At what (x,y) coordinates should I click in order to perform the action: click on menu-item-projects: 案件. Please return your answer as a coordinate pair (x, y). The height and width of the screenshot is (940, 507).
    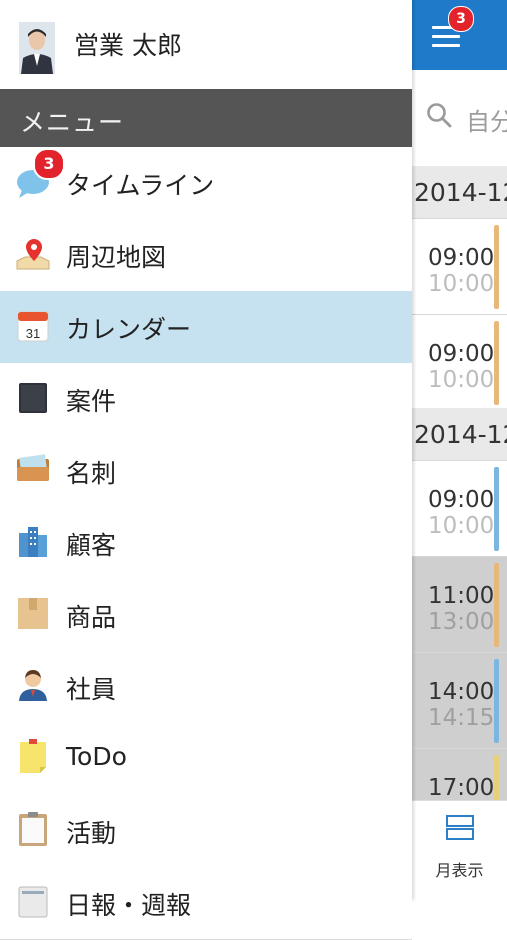
    Looking at the image, I should click on (206, 399).